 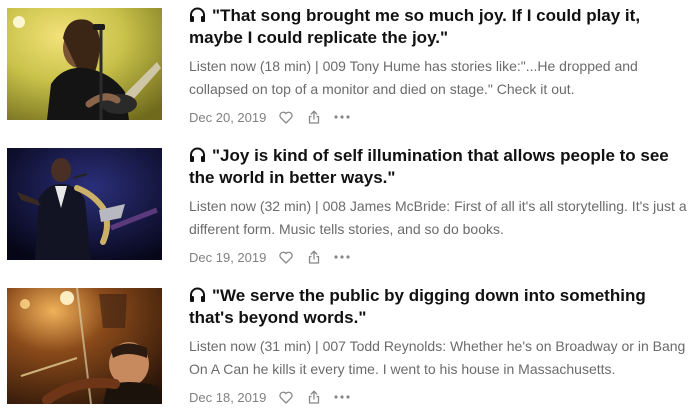 What do you see at coordinates (439, 257) in the screenshot?
I see `post-meta: Dec 19, 2019` at bounding box center [439, 257].